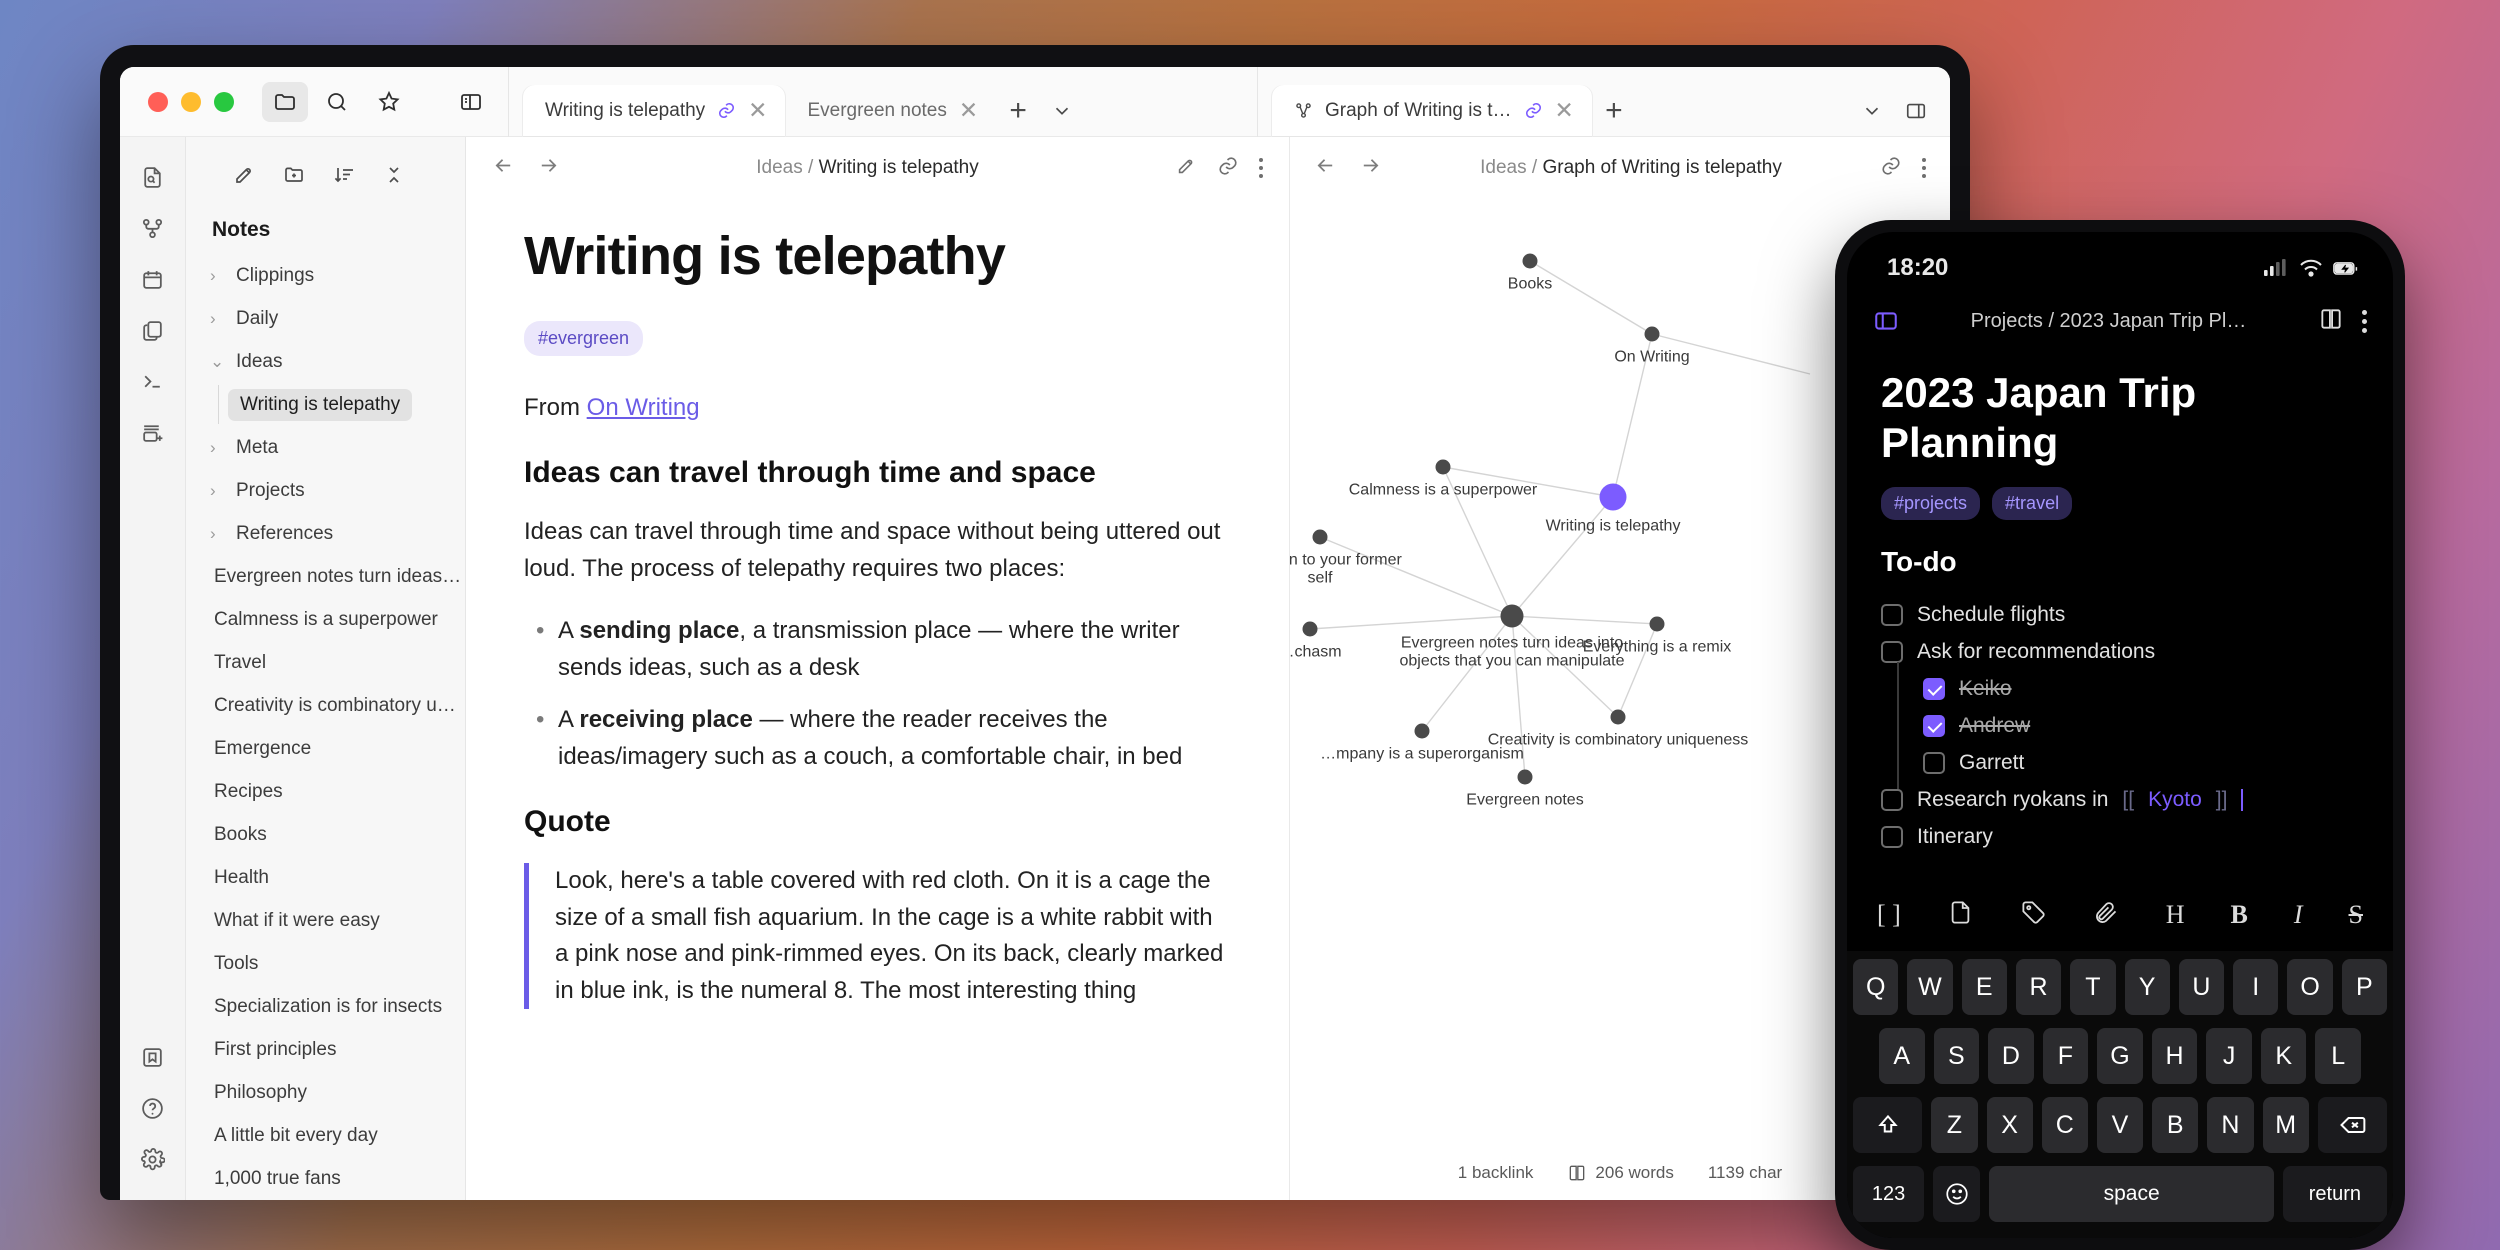 The width and height of the screenshot is (2500, 1250). Describe the element at coordinates (2147, 987) in the screenshot. I see `key-y: Y` at that location.